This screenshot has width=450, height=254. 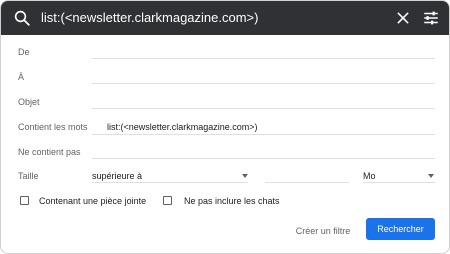 I want to click on search-bar: list:(<newsletter.clarkmagazine.com>), so click(x=225, y=18).